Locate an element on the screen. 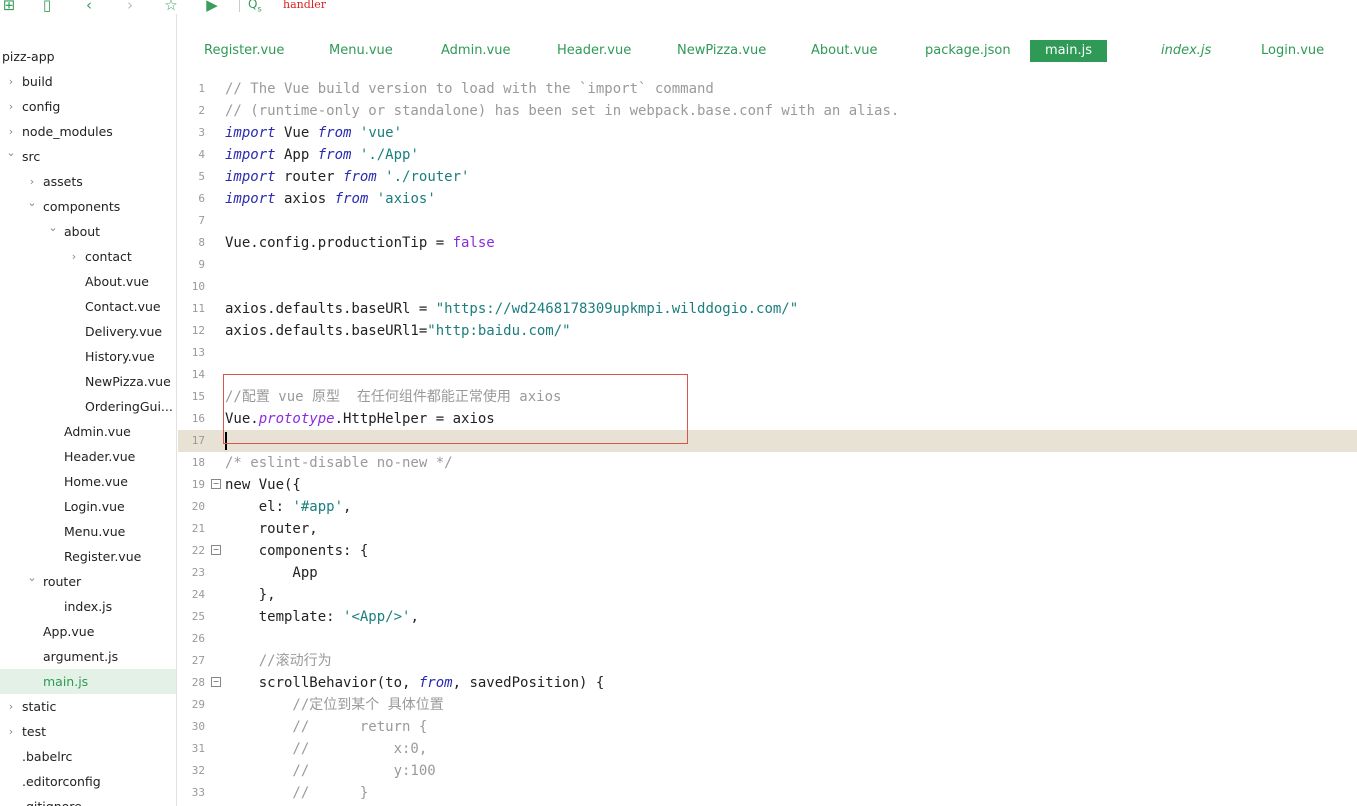 The height and width of the screenshot is (806, 1357). tree-item: ⌄ about is located at coordinates (88, 231).